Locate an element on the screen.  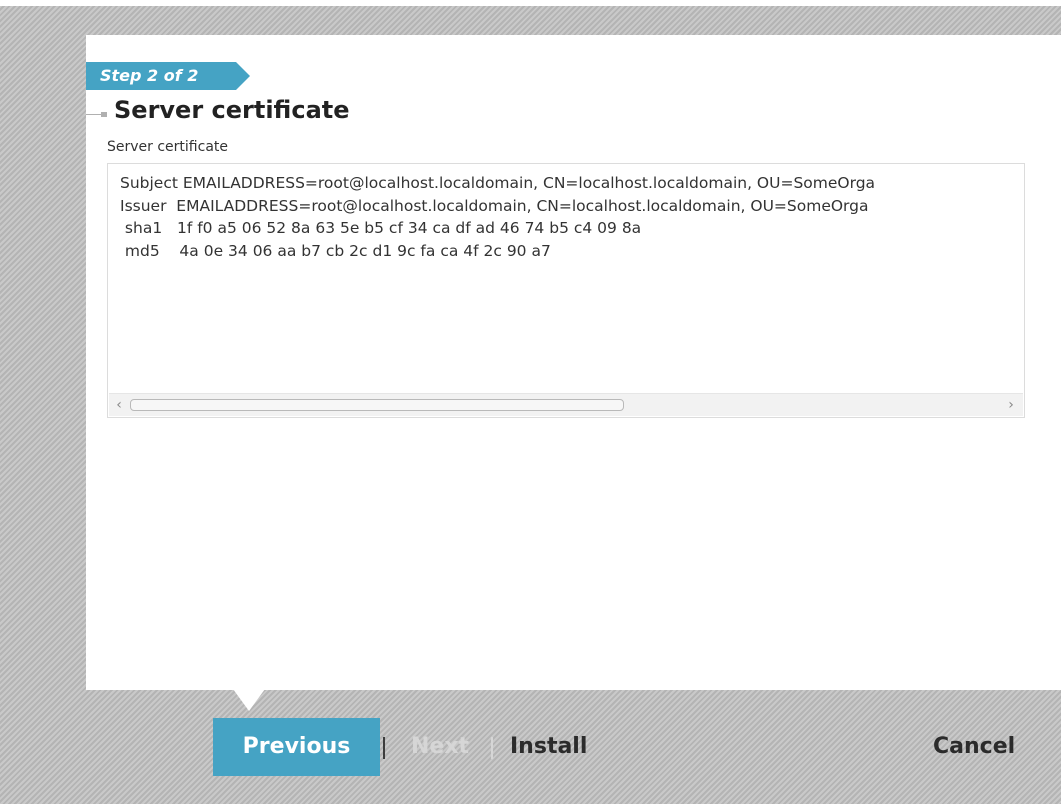
cancel-button: Cancel is located at coordinates (974, 747).